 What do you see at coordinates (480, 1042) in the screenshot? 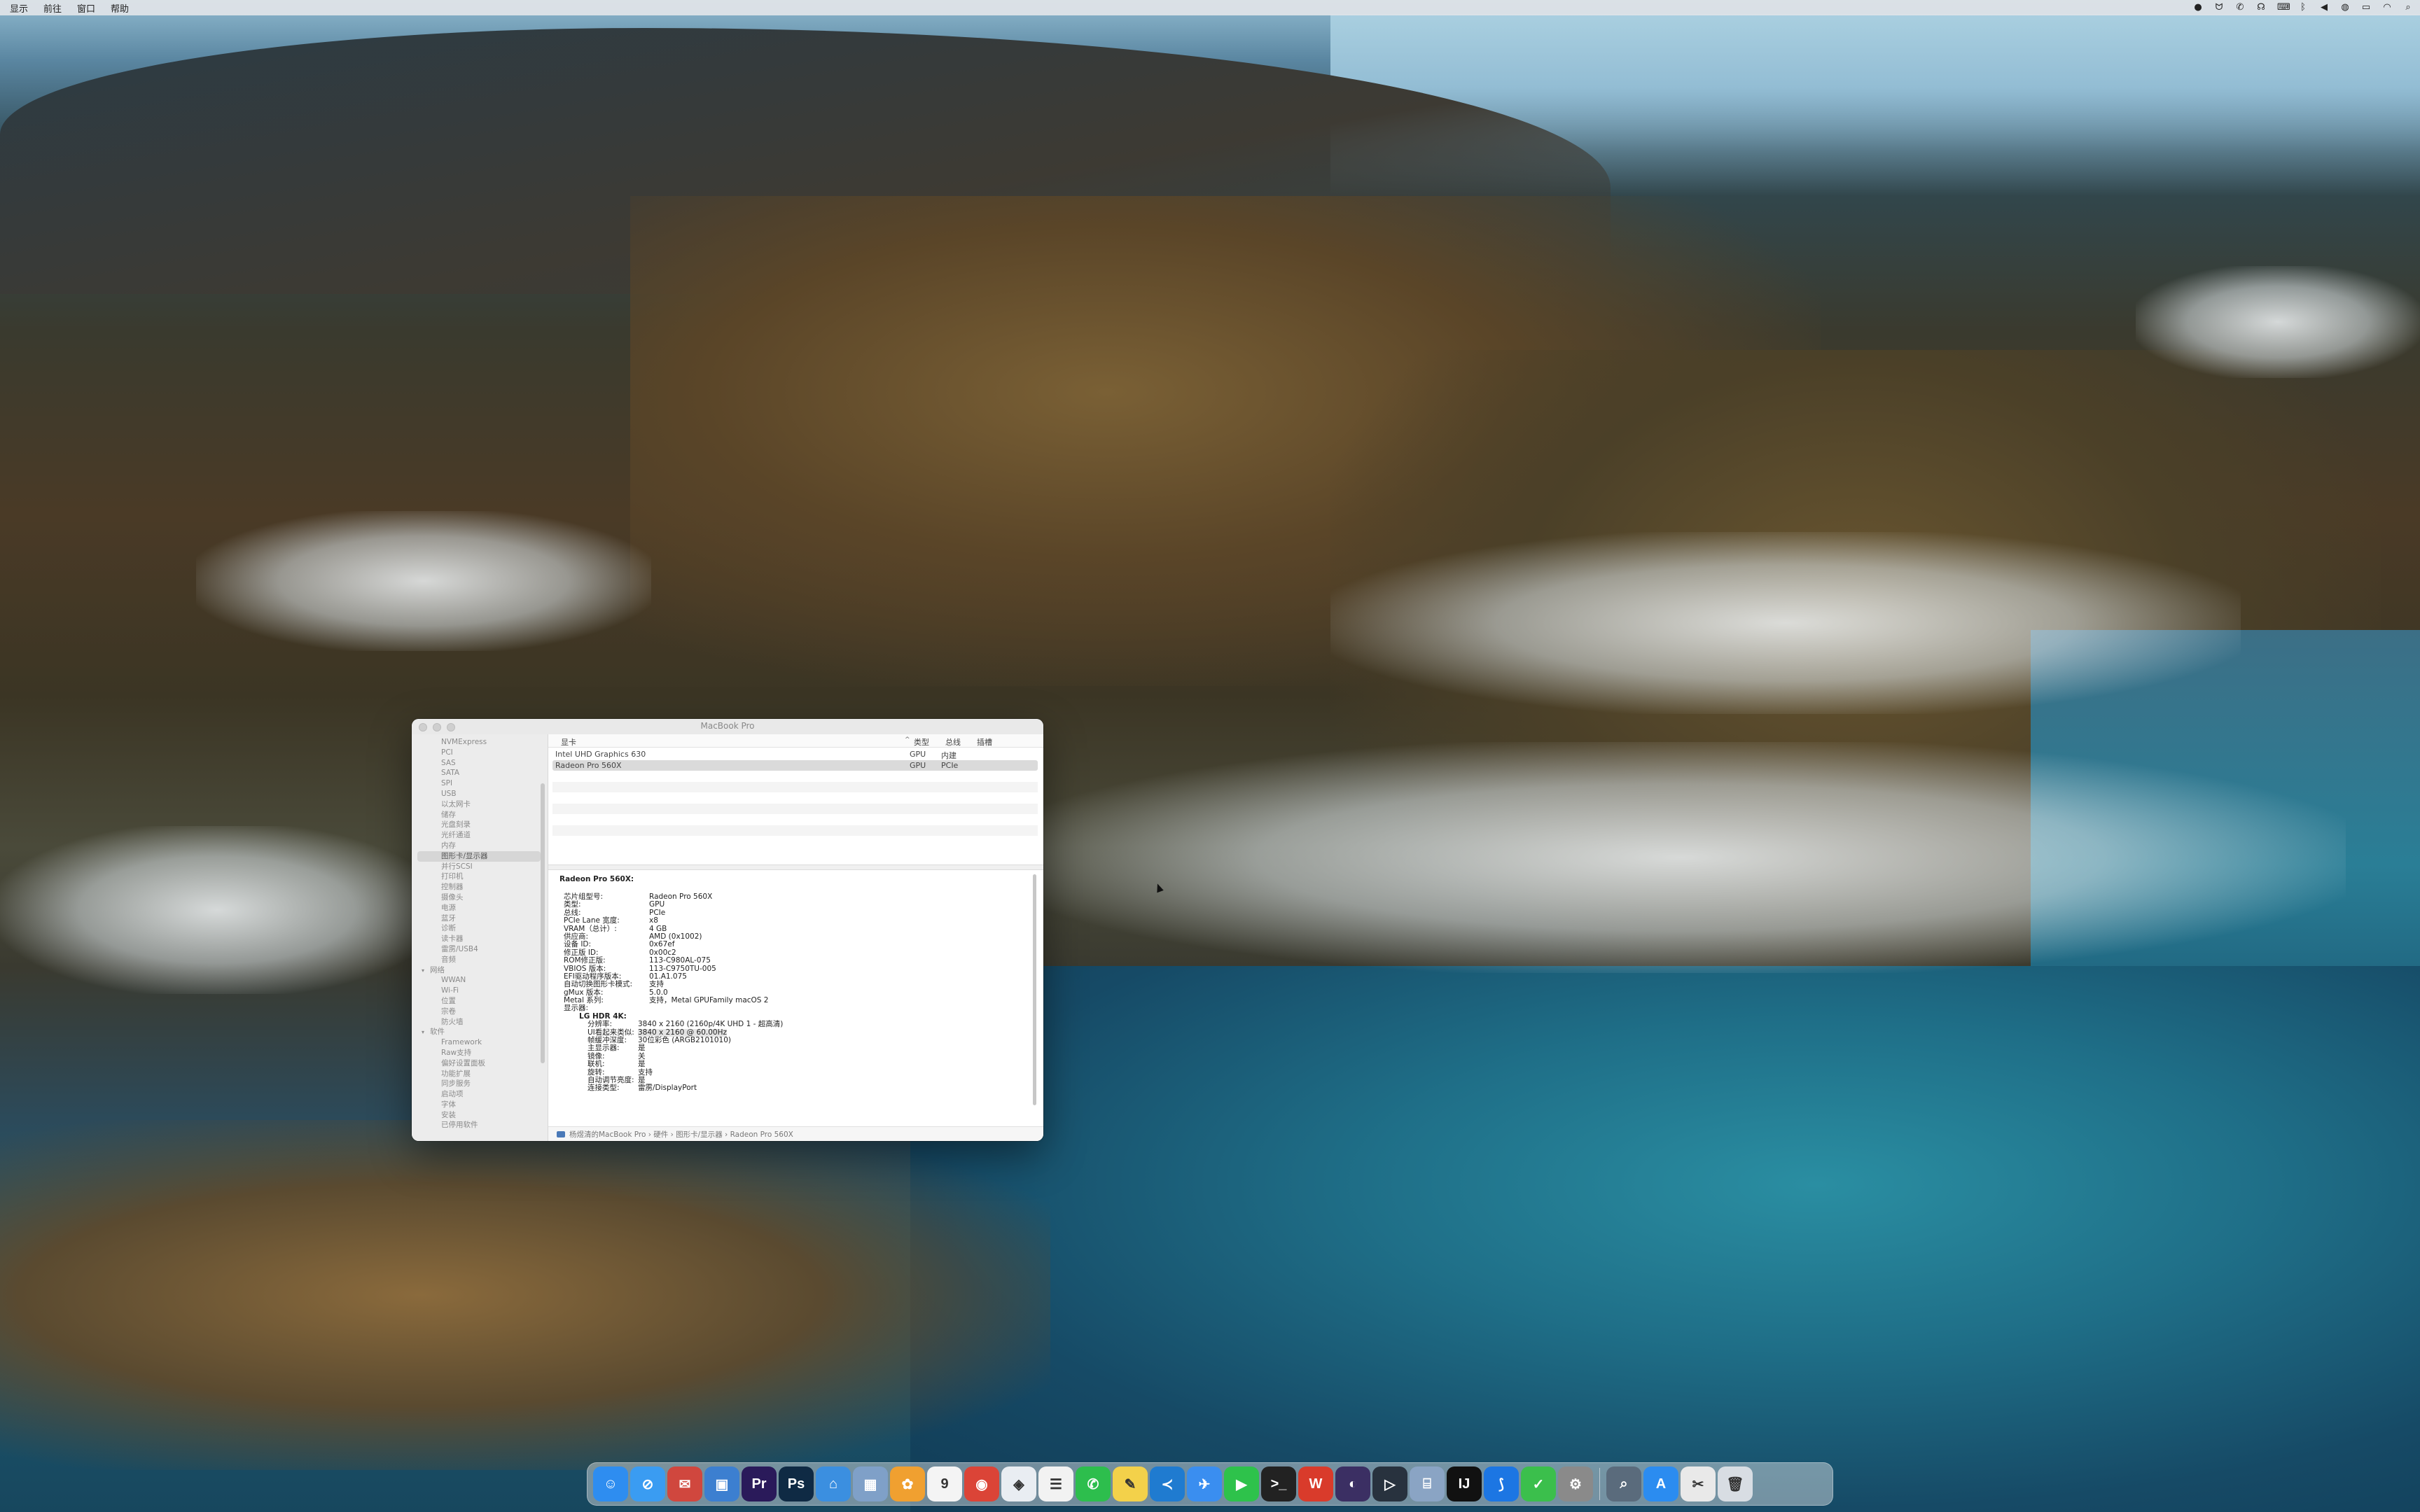
I see `sidebar-item: Framework` at bounding box center [480, 1042].